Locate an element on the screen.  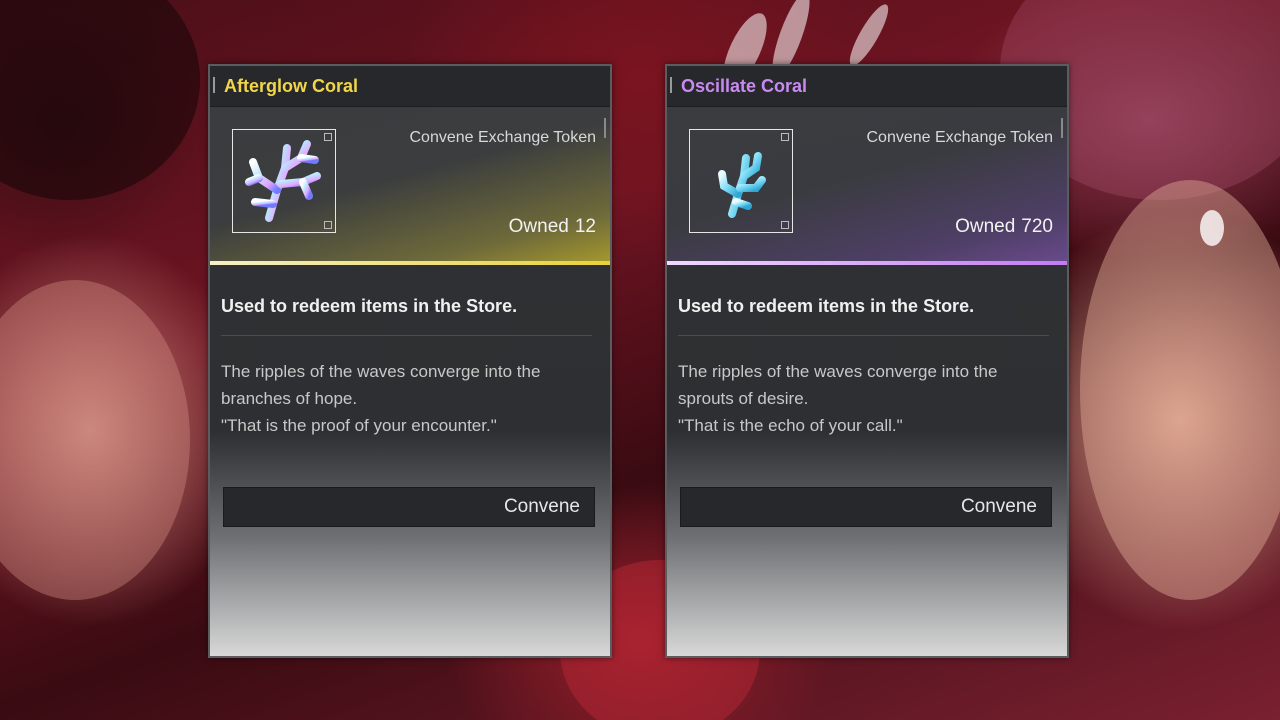
owned-count-display: Owned 12 is located at coordinates (552, 227).